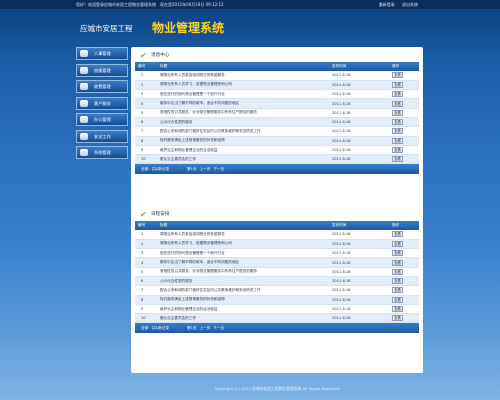 The image size is (500, 400). What do you see at coordinates (146, 225) in the screenshot?
I see `column-header: 编号` at bounding box center [146, 225].